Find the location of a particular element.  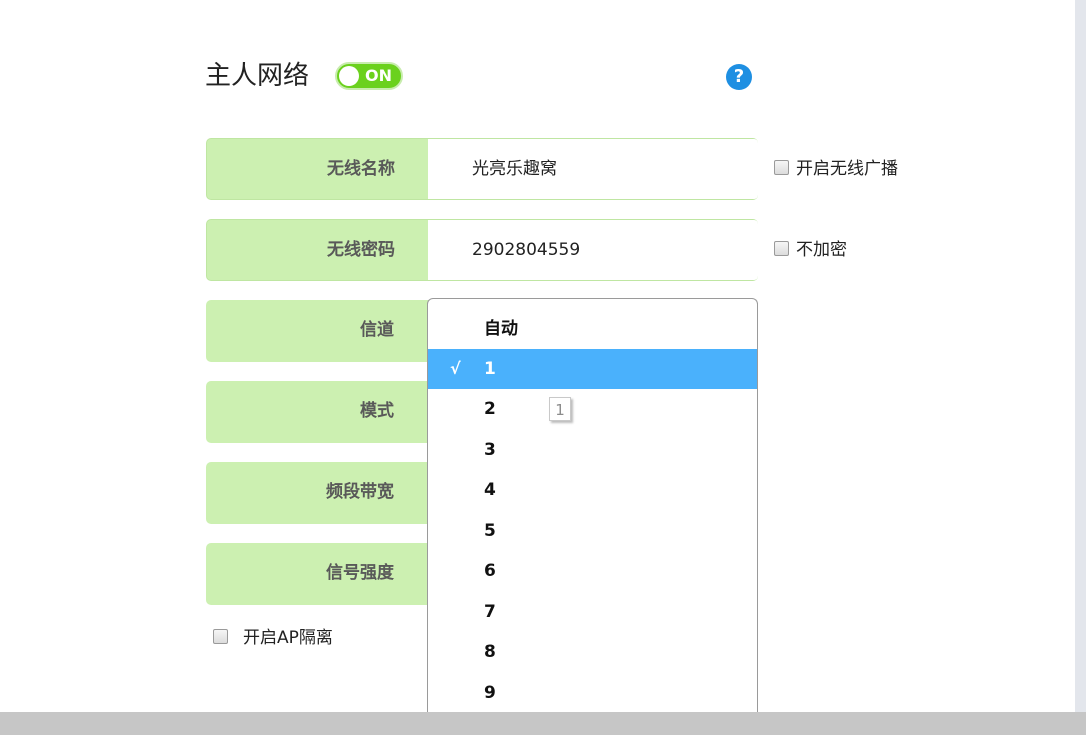

main-network-toggle: ON is located at coordinates (369, 76).